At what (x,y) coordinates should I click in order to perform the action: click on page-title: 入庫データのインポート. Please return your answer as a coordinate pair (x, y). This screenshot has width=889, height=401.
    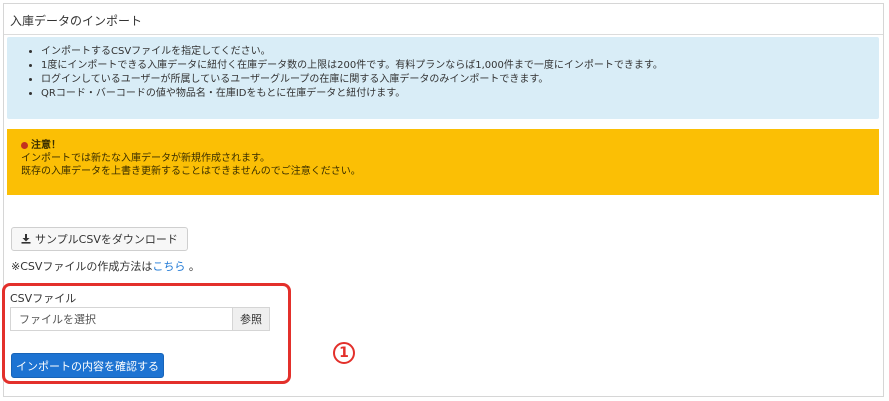
    Looking at the image, I should click on (76, 21).